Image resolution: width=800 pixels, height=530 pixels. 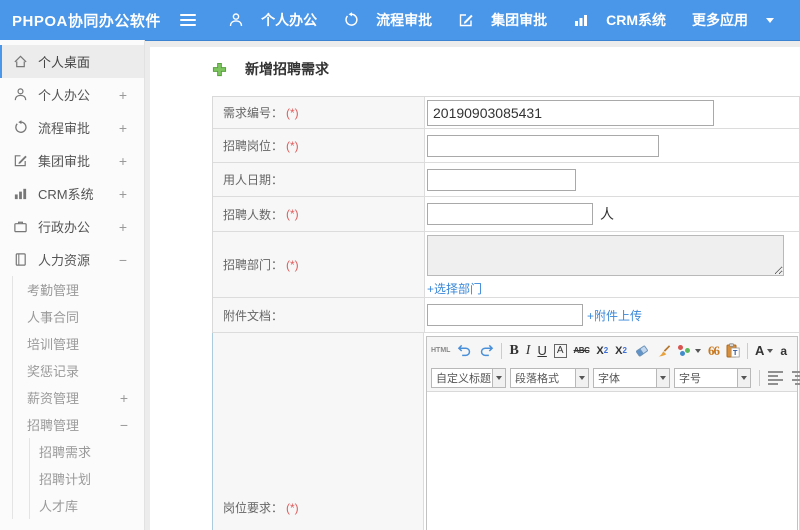 I want to click on sidebar-item-label: 考勤管理, so click(x=53, y=290).